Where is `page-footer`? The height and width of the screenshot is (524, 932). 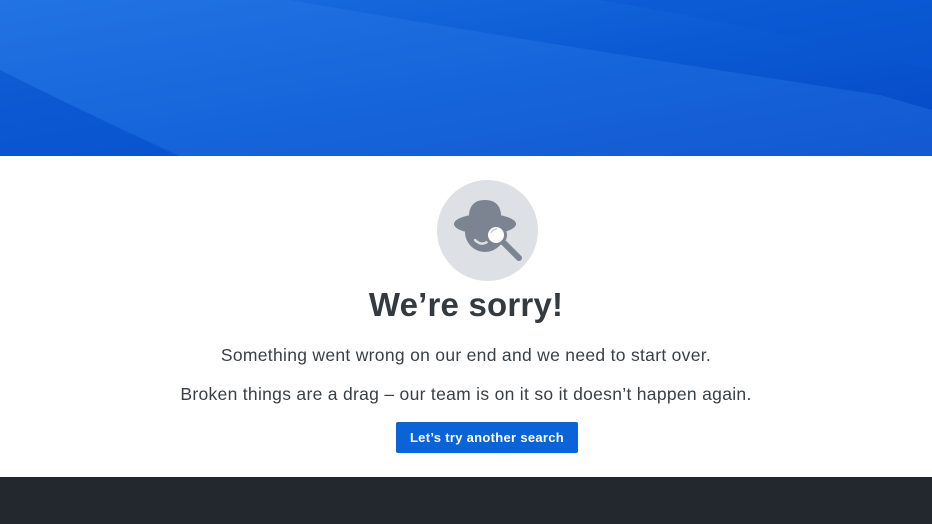 page-footer is located at coordinates (466, 500).